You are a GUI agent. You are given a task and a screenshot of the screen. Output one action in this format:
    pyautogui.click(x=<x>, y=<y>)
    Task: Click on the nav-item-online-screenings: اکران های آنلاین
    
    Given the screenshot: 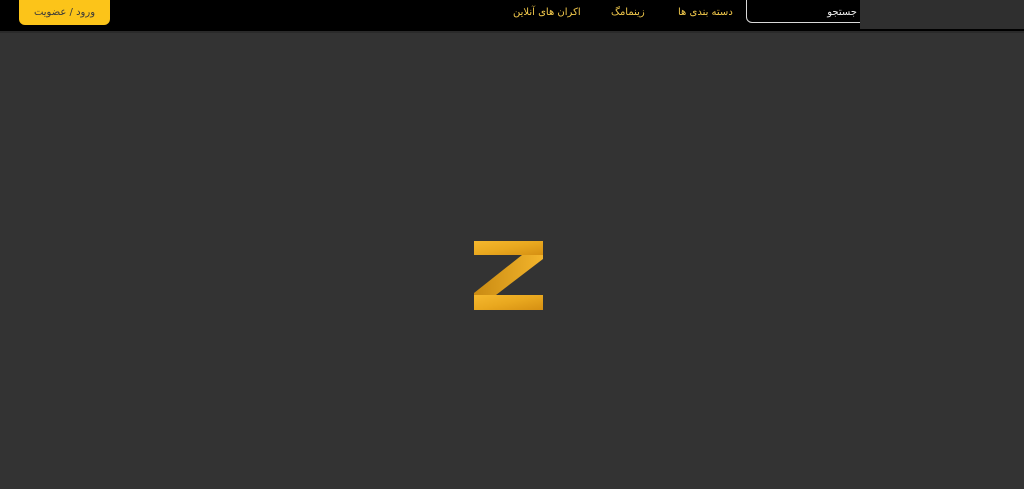 What is the action you would take?
    pyautogui.click(x=547, y=13)
    